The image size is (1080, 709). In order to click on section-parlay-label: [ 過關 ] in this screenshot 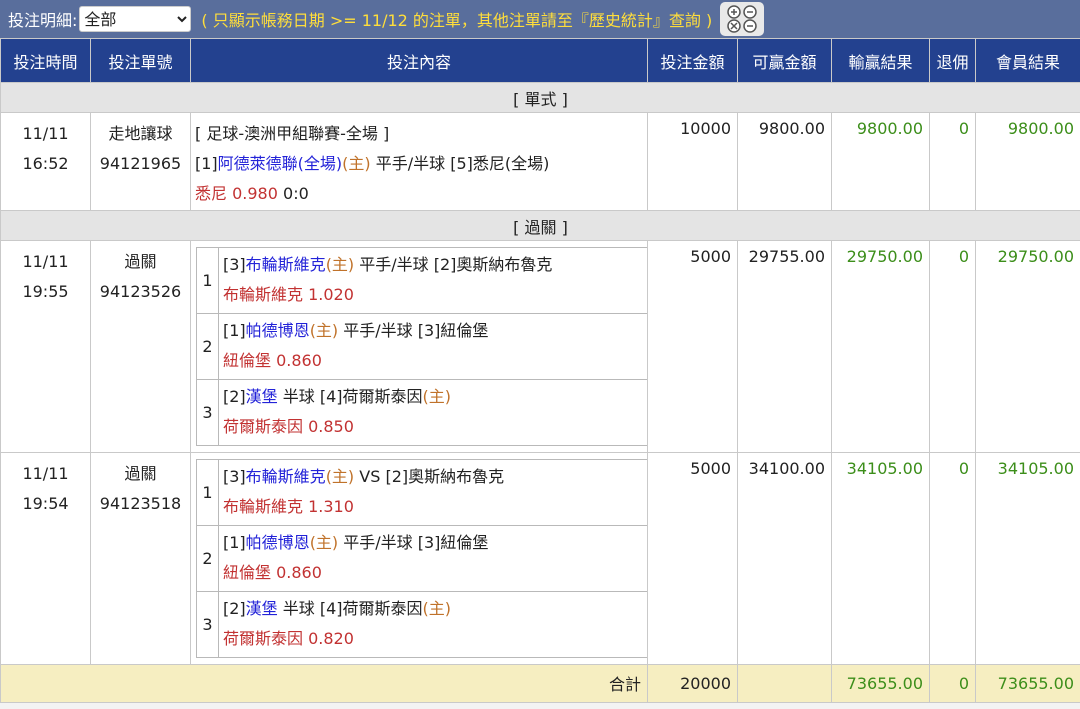, I will do `click(540, 225)`.